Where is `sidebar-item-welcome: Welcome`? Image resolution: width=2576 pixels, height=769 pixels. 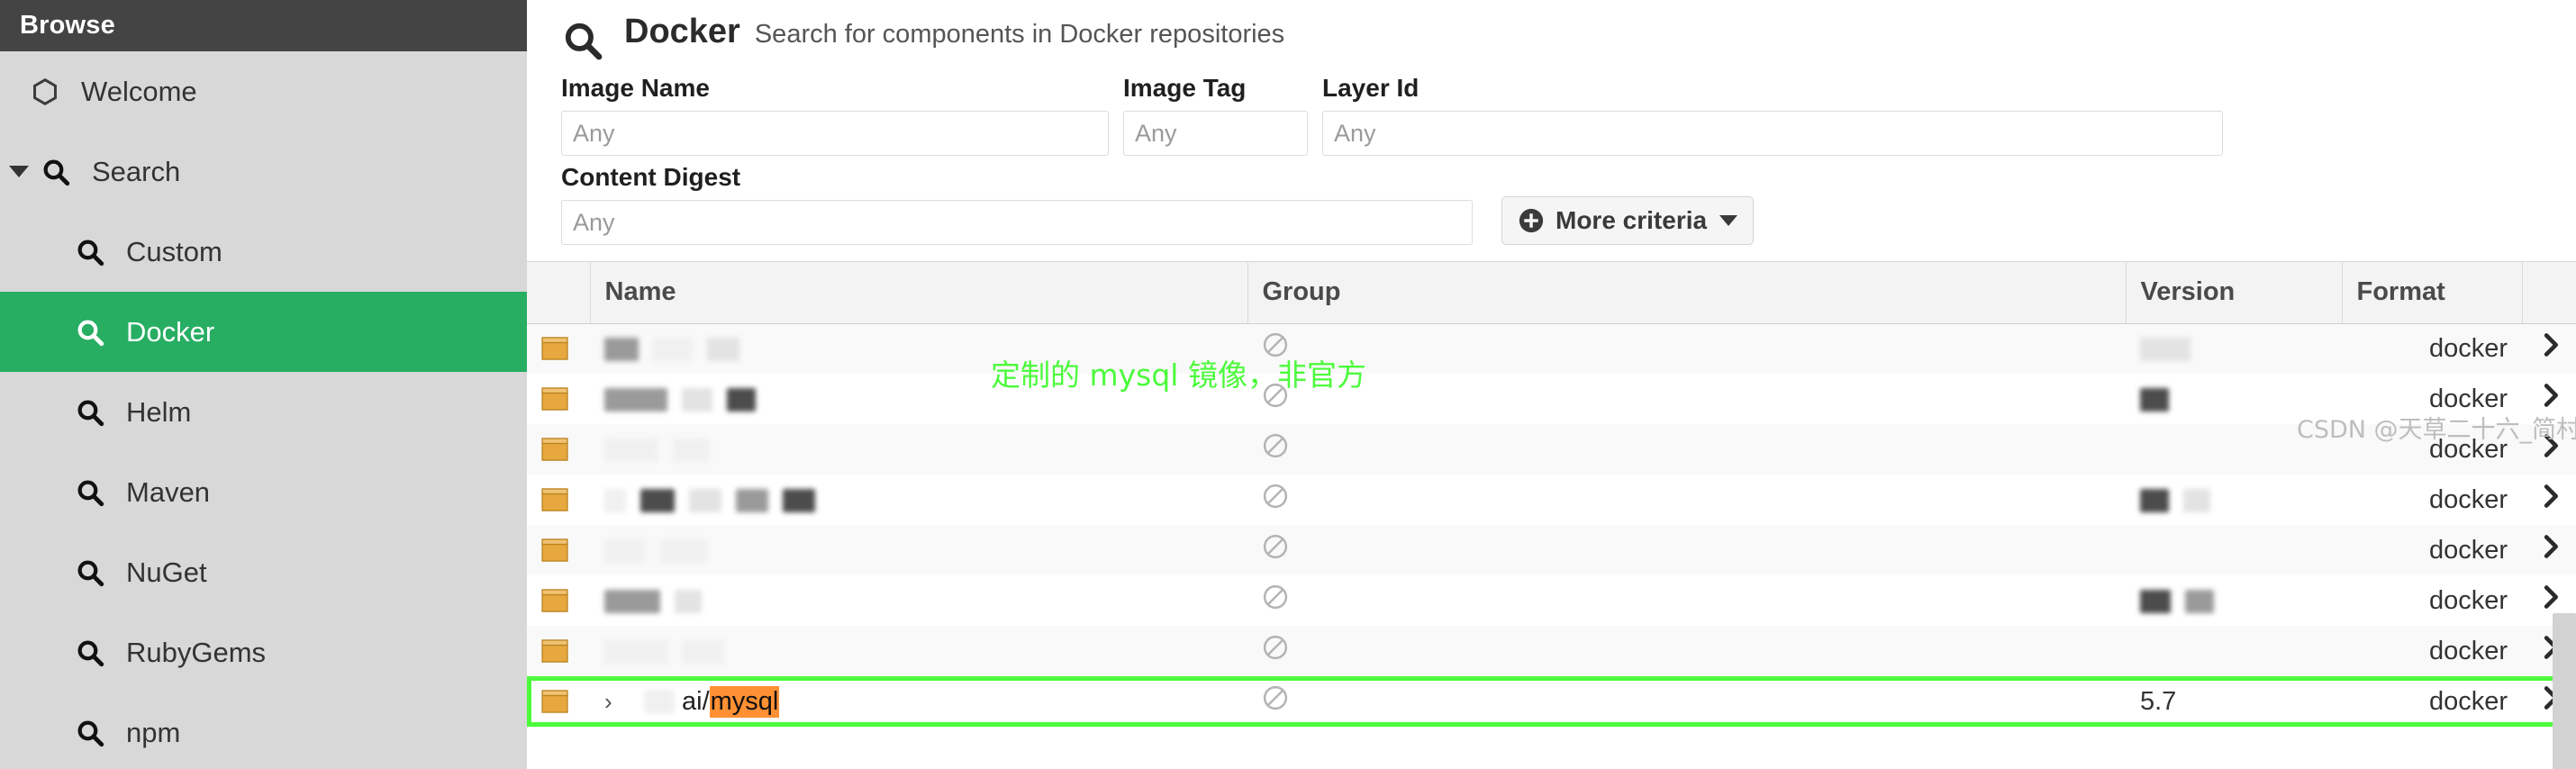 sidebar-item-welcome: Welcome is located at coordinates (263, 91).